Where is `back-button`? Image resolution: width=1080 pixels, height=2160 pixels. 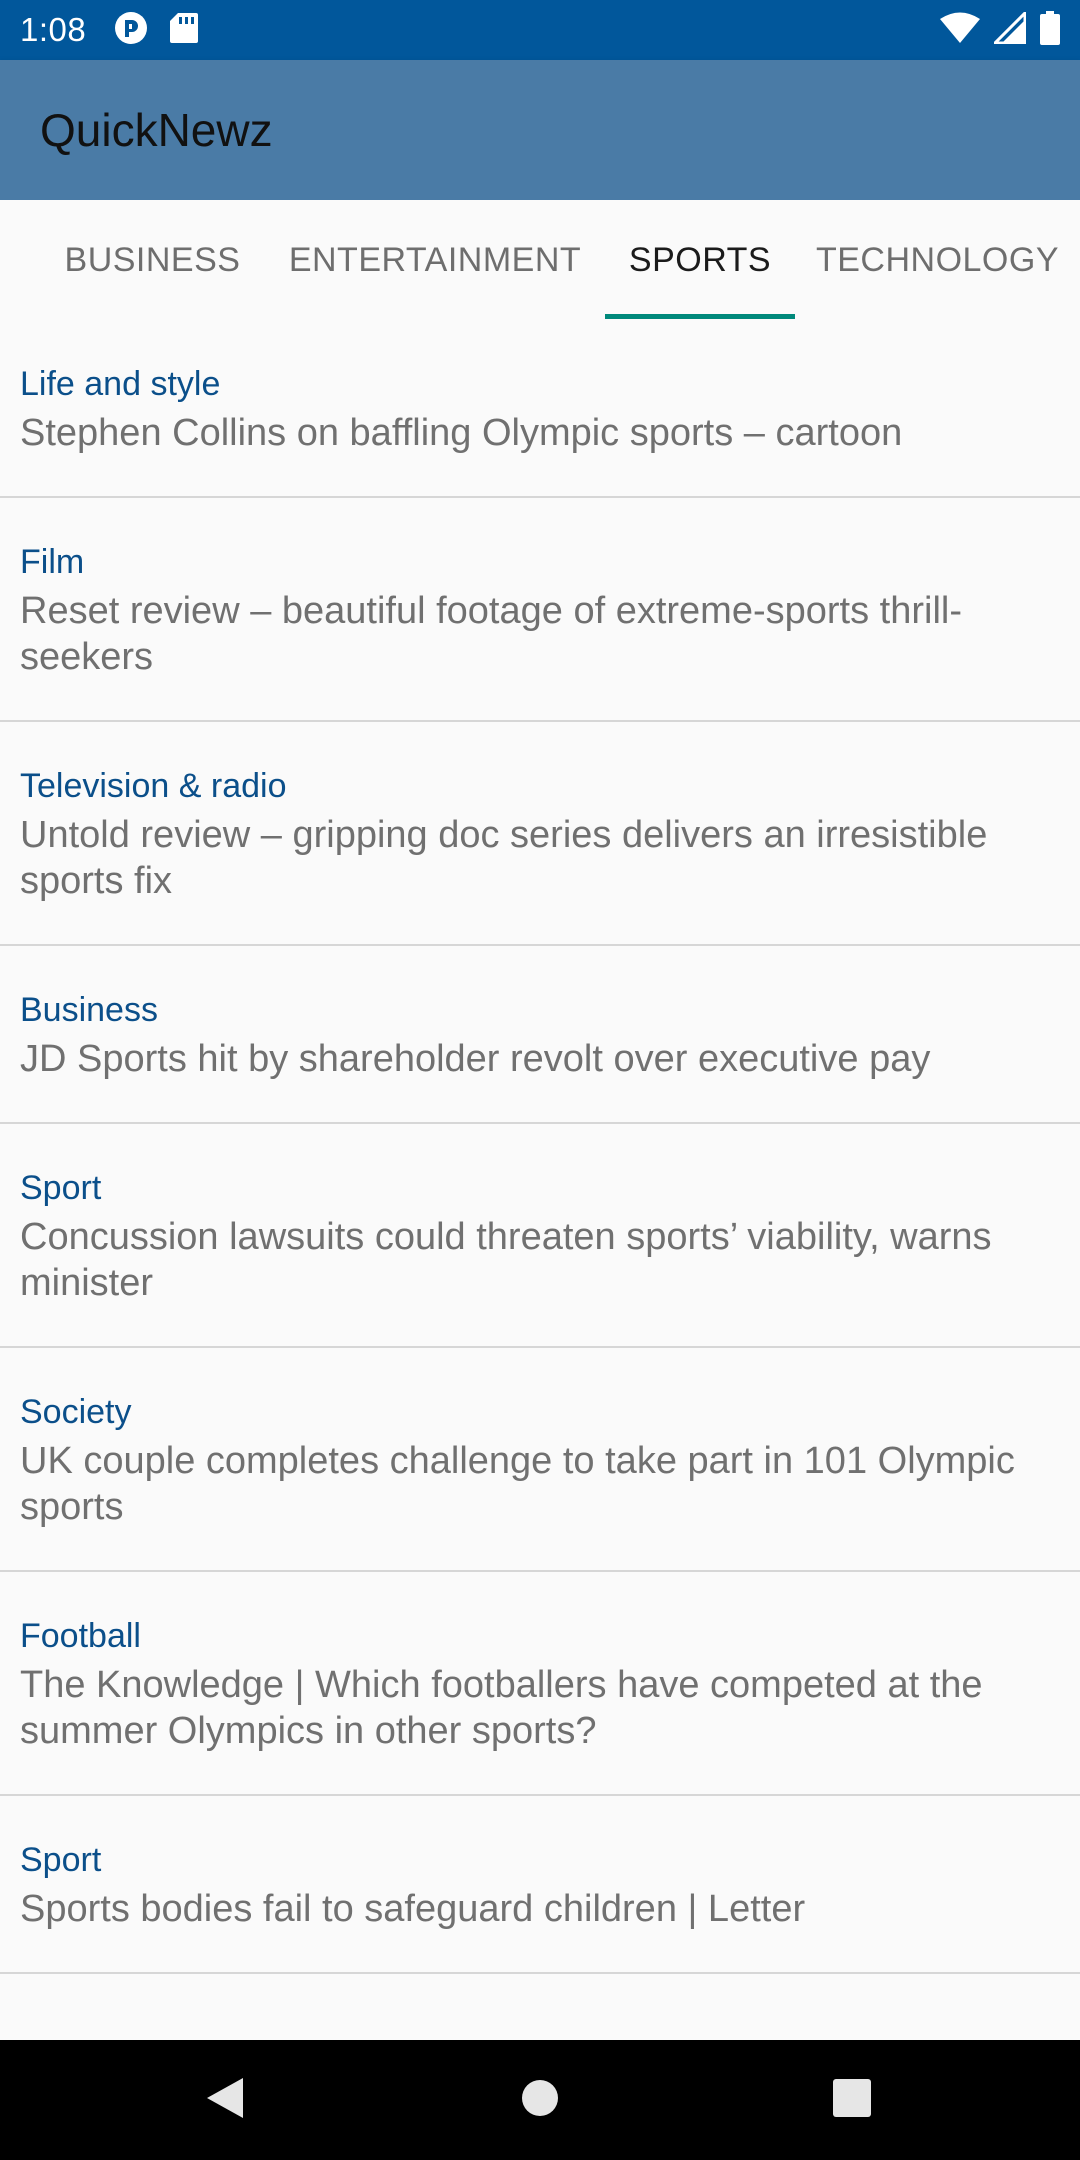 back-button is located at coordinates (225, 2100).